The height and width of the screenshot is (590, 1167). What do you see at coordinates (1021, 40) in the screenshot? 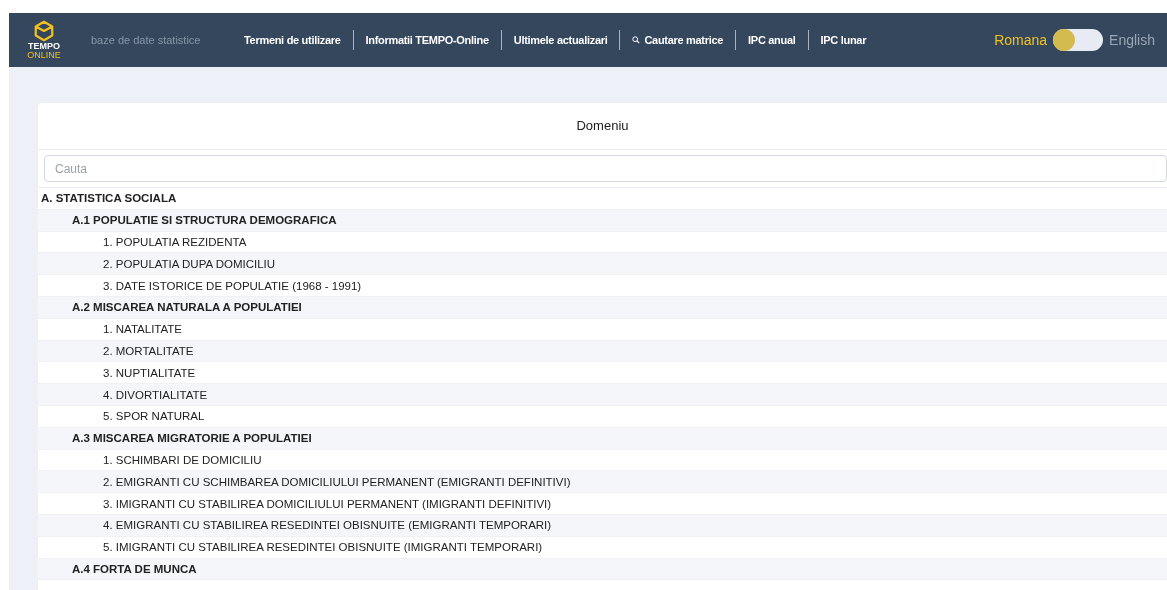
I see `language-option: Romana` at bounding box center [1021, 40].